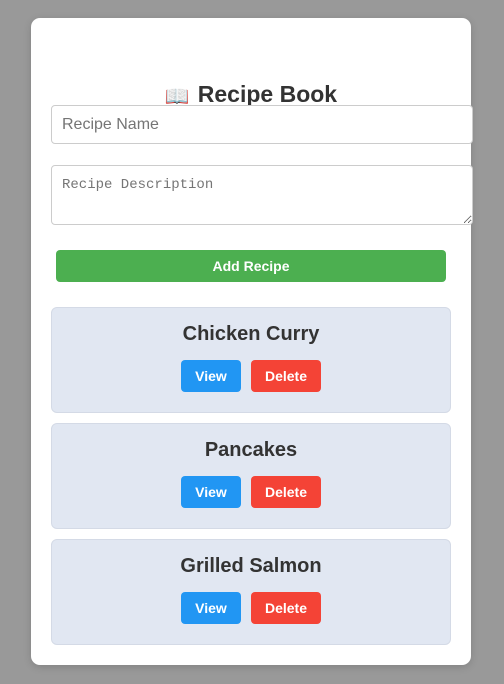  I want to click on recipe-title: Pancakes, so click(251, 450).